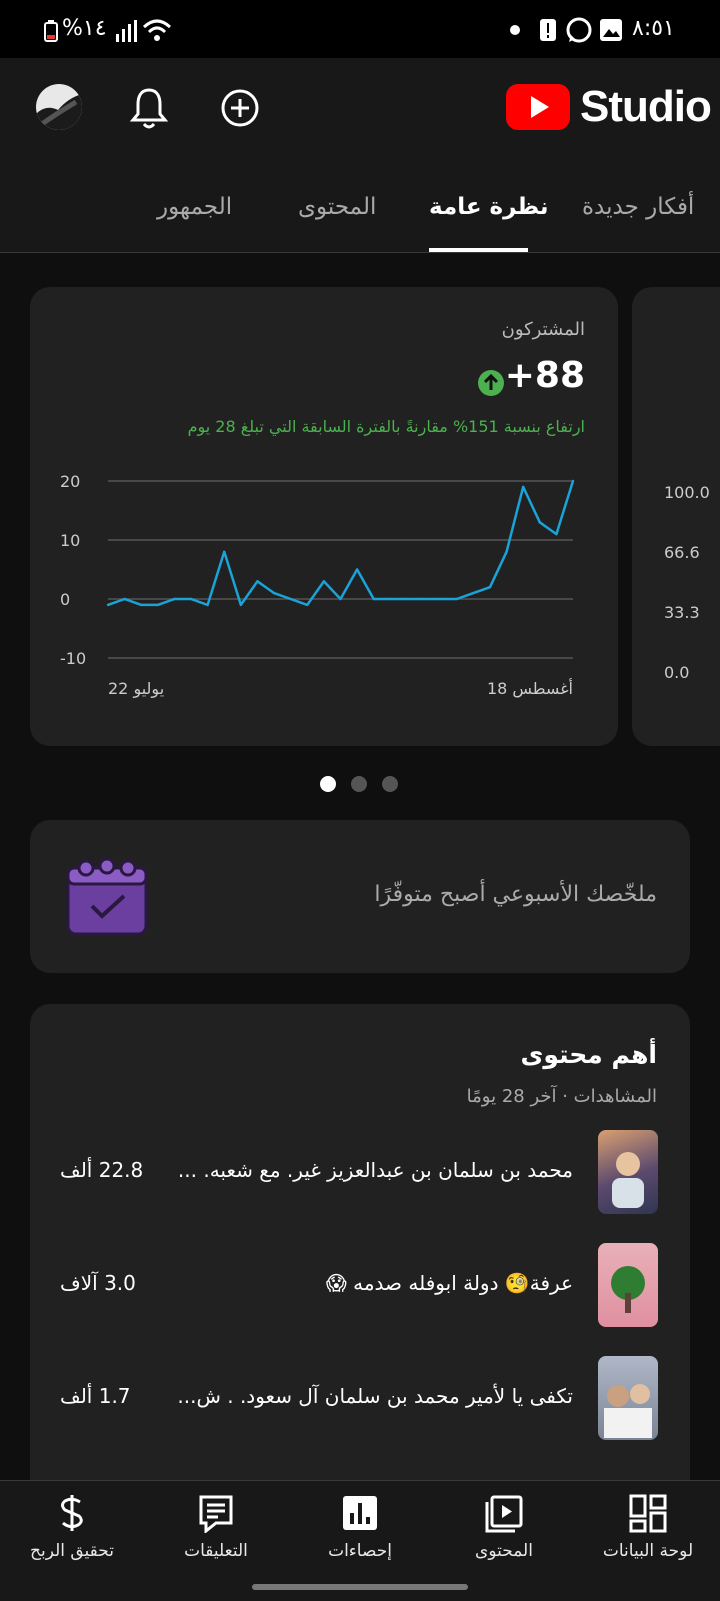 The height and width of the screenshot is (1601, 720). What do you see at coordinates (676, 516) in the screenshot?
I see `next-card-peek: 100.0 66.6 33.3 0.0` at bounding box center [676, 516].